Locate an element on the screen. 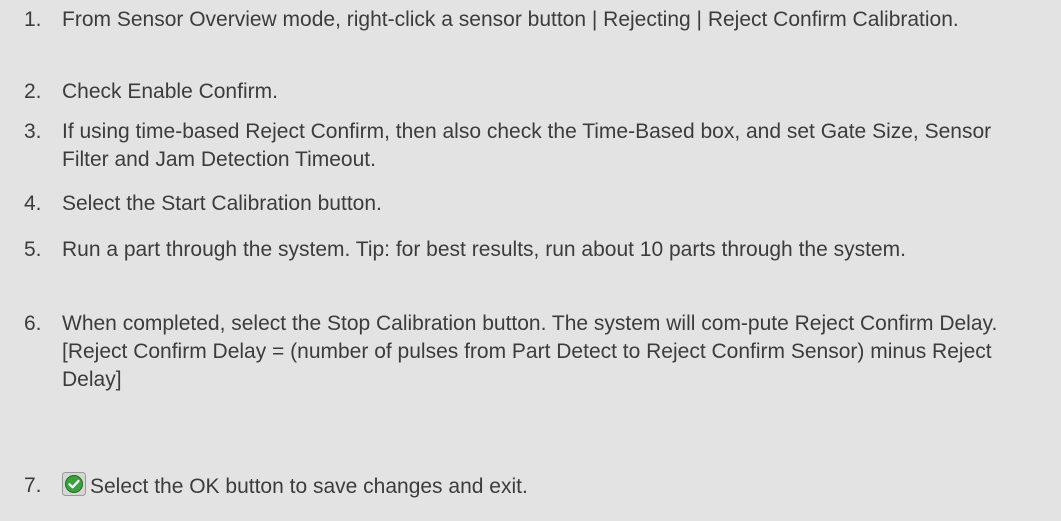 This screenshot has width=1061, height=521. step-number: 7. is located at coordinates (33, 485).